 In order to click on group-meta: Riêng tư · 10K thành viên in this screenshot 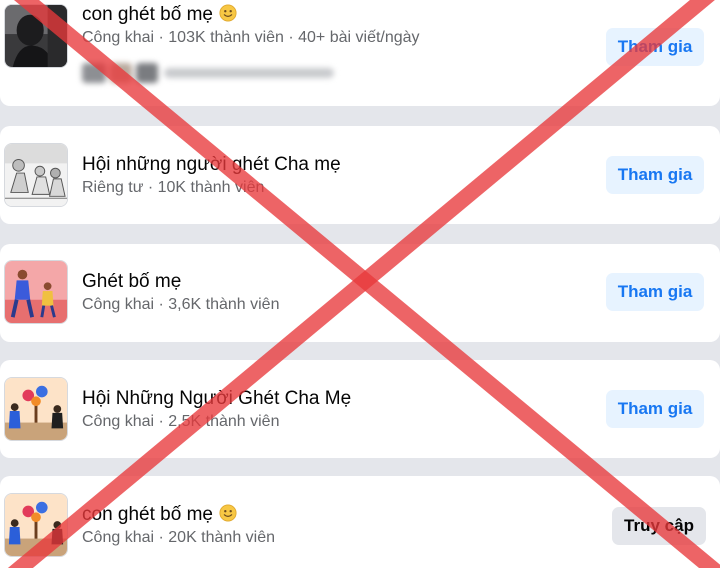, I will do `click(173, 187)`.